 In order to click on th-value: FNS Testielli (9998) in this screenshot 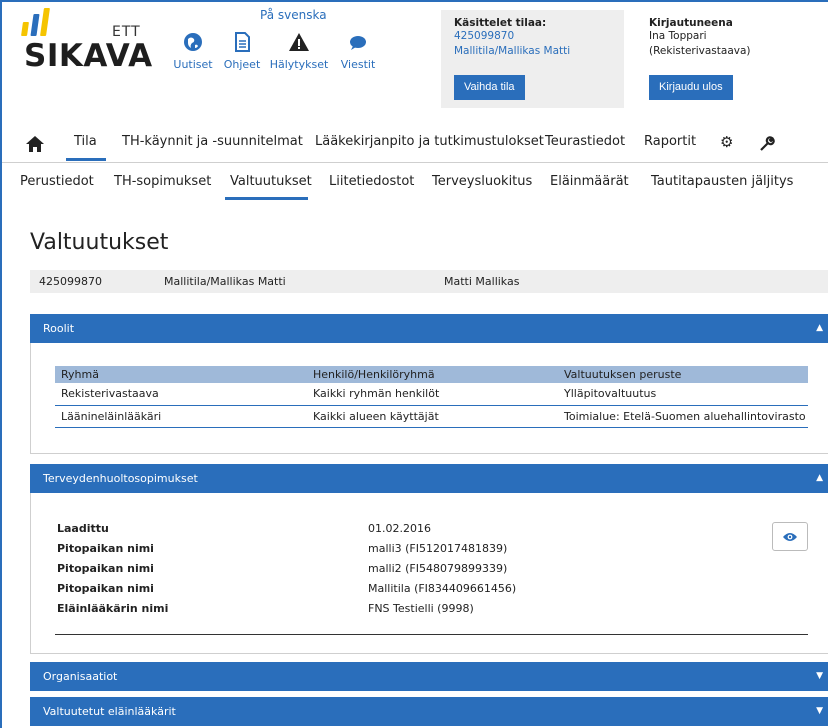, I will do `click(421, 608)`.